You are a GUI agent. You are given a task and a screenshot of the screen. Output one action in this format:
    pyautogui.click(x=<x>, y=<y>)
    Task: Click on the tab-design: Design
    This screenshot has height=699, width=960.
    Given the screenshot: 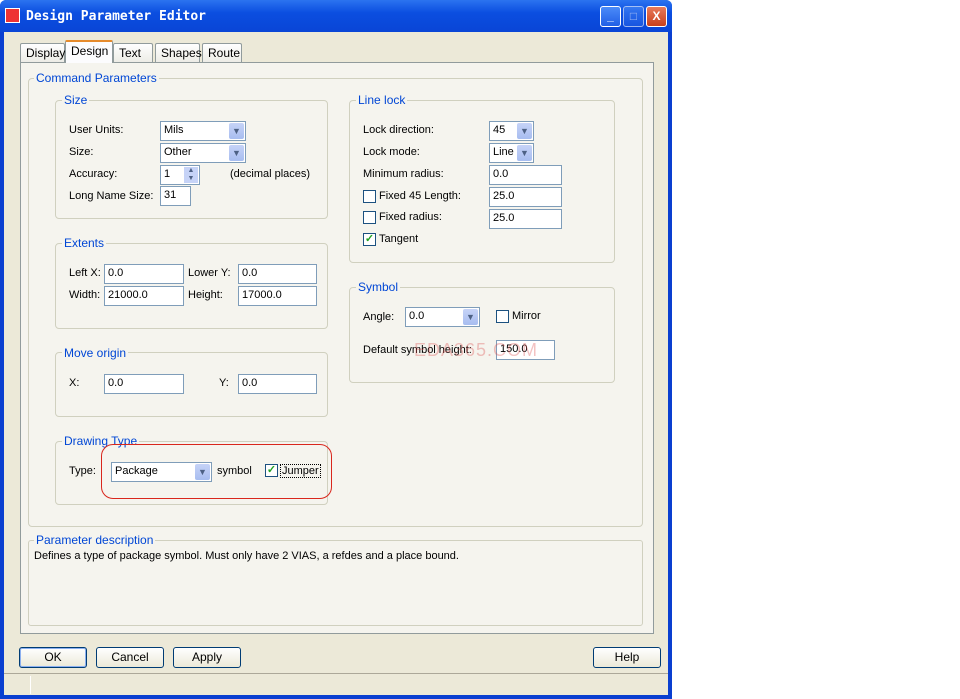 What is the action you would take?
    pyautogui.click(x=89, y=51)
    